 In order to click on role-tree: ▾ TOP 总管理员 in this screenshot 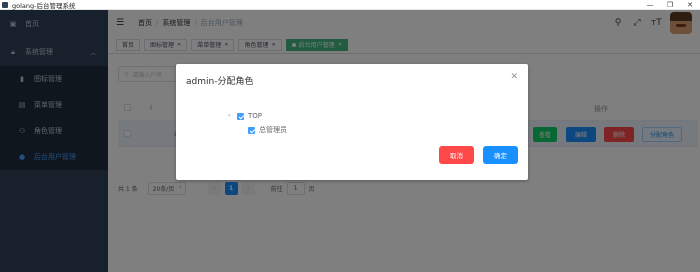, I will do `click(257, 123)`.